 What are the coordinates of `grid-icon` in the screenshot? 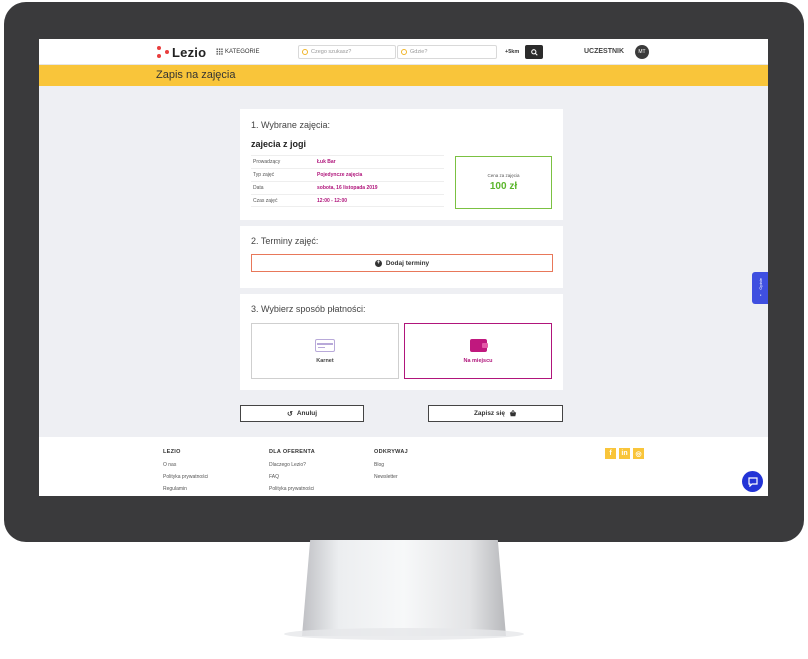 It's located at (219, 51).